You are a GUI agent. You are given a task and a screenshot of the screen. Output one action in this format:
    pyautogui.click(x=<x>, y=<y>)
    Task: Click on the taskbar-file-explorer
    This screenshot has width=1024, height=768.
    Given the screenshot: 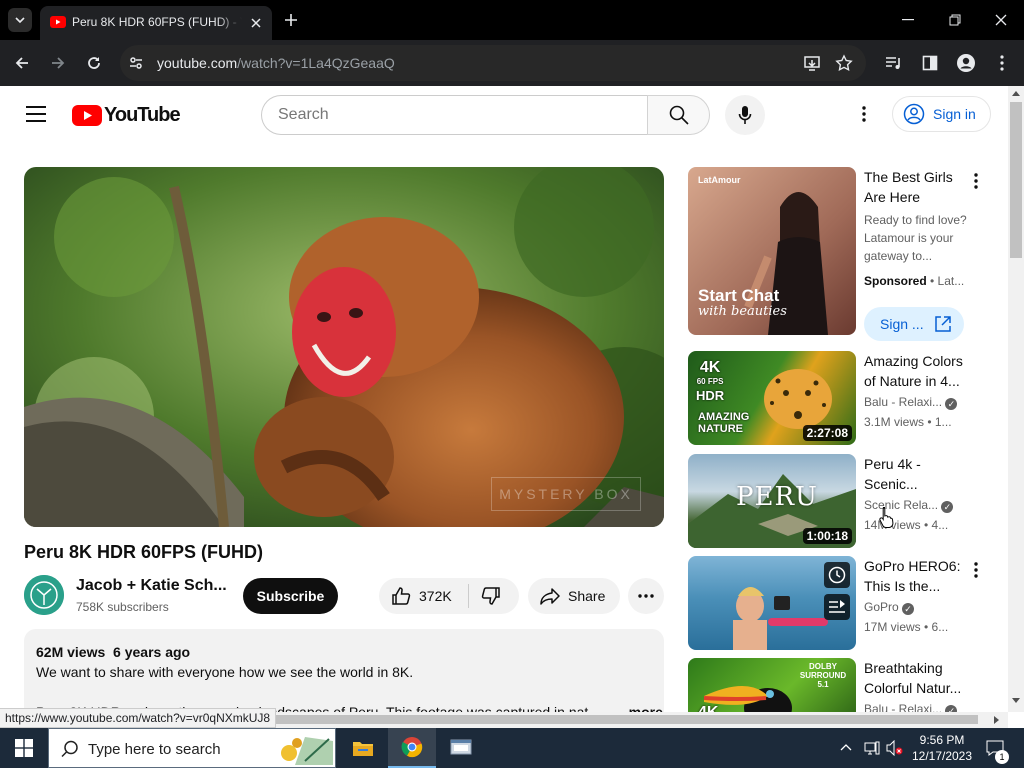 What is the action you would take?
    pyautogui.click(x=363, y=748)
    